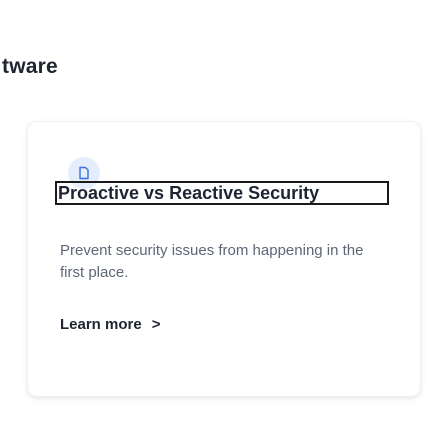 The image size is (448, 448). What do you see at coordinates (222, 193) in the screenshot?
I see `card-title: Proactive vs Reactive Security` at bounding box center [222, 193].